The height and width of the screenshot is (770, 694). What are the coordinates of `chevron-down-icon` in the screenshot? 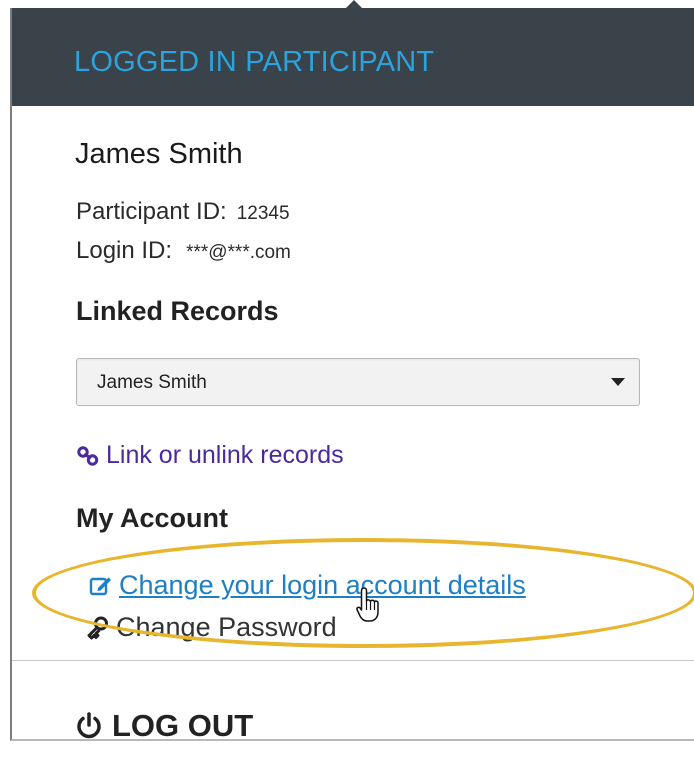 It's located at (618, 382).